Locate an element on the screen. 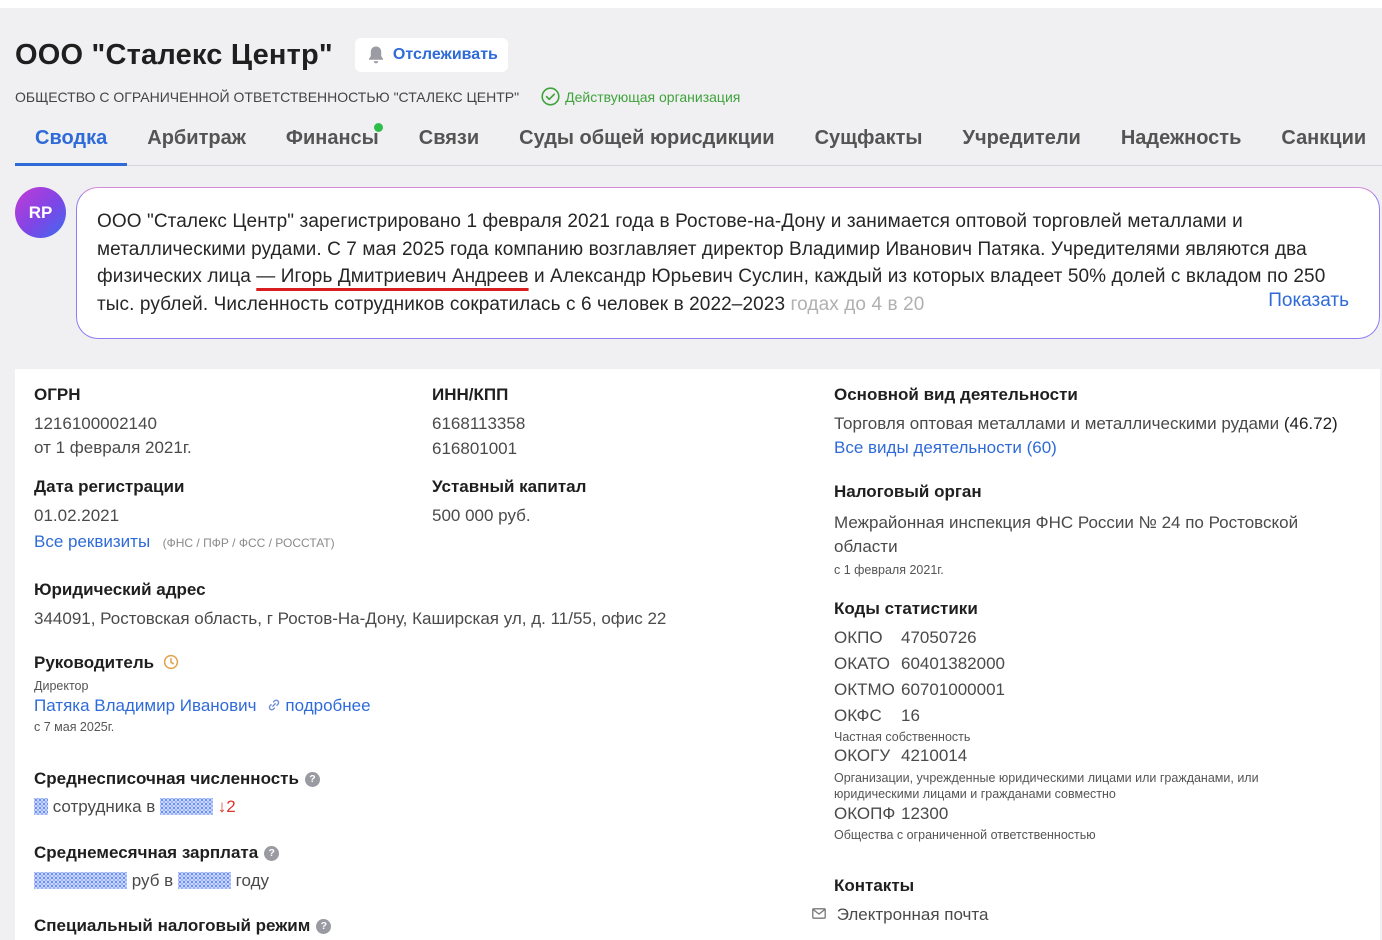 Image resolution: width=1382 pixels, height=940 pixels. director-name-row: Патяка Владимир Иванович подробнее is located at coordinates (202, 706).